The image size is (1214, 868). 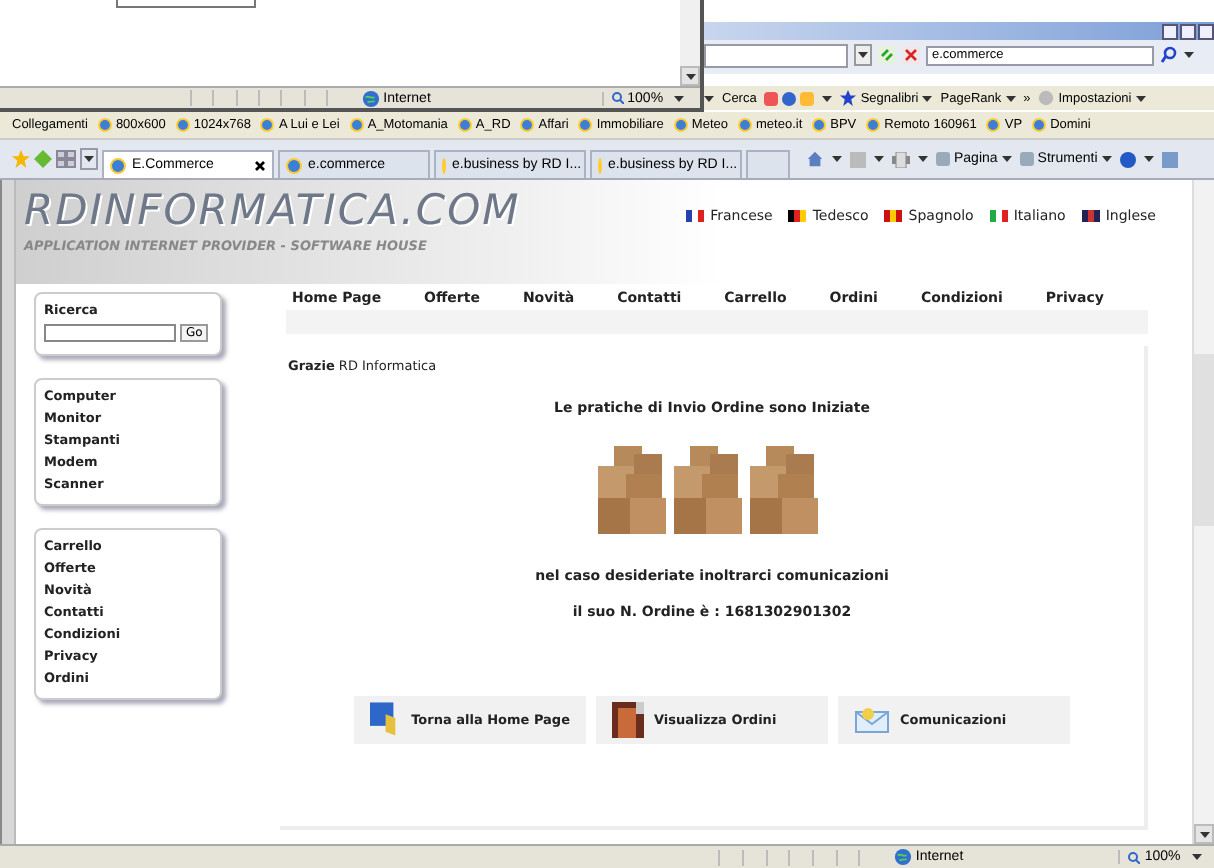 What do you see at coordinates (21, 159) in the screenshot?
I see `favorites-star-icon` at bounding box center [21, 159].